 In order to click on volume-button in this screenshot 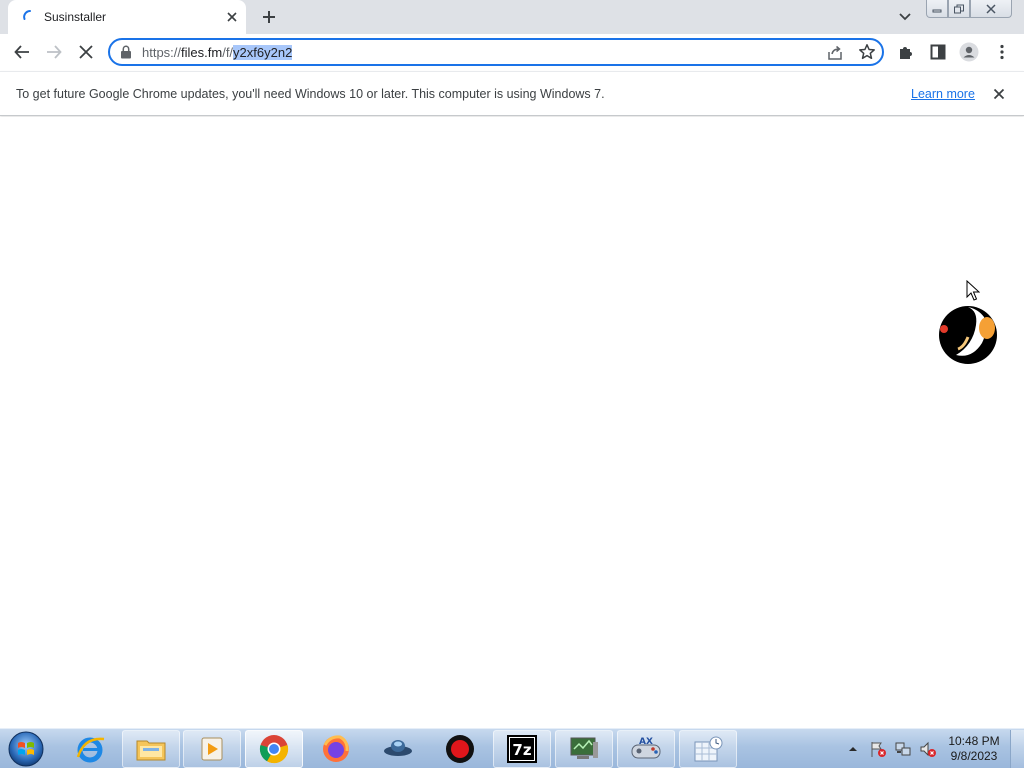, I will do `click(928, 749)`.